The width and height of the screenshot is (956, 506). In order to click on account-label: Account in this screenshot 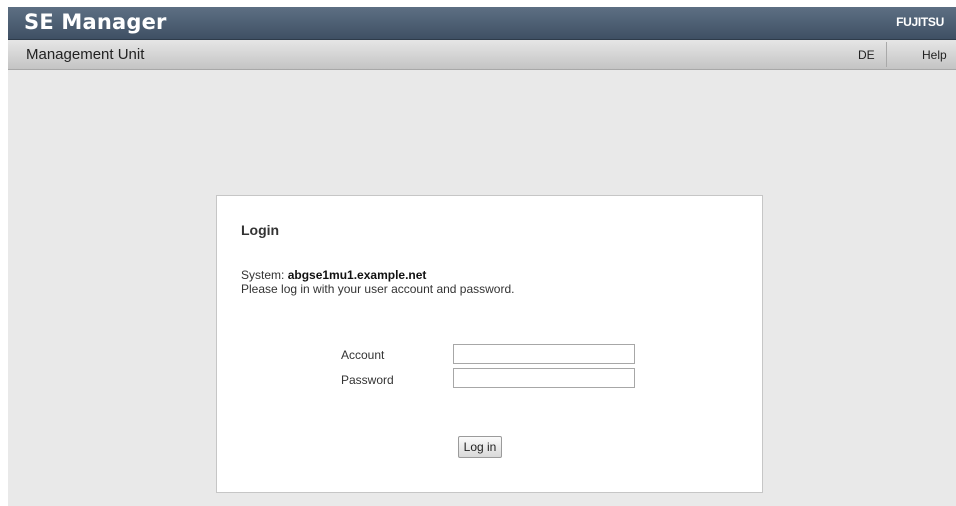, I will do `click(363, 355)`.